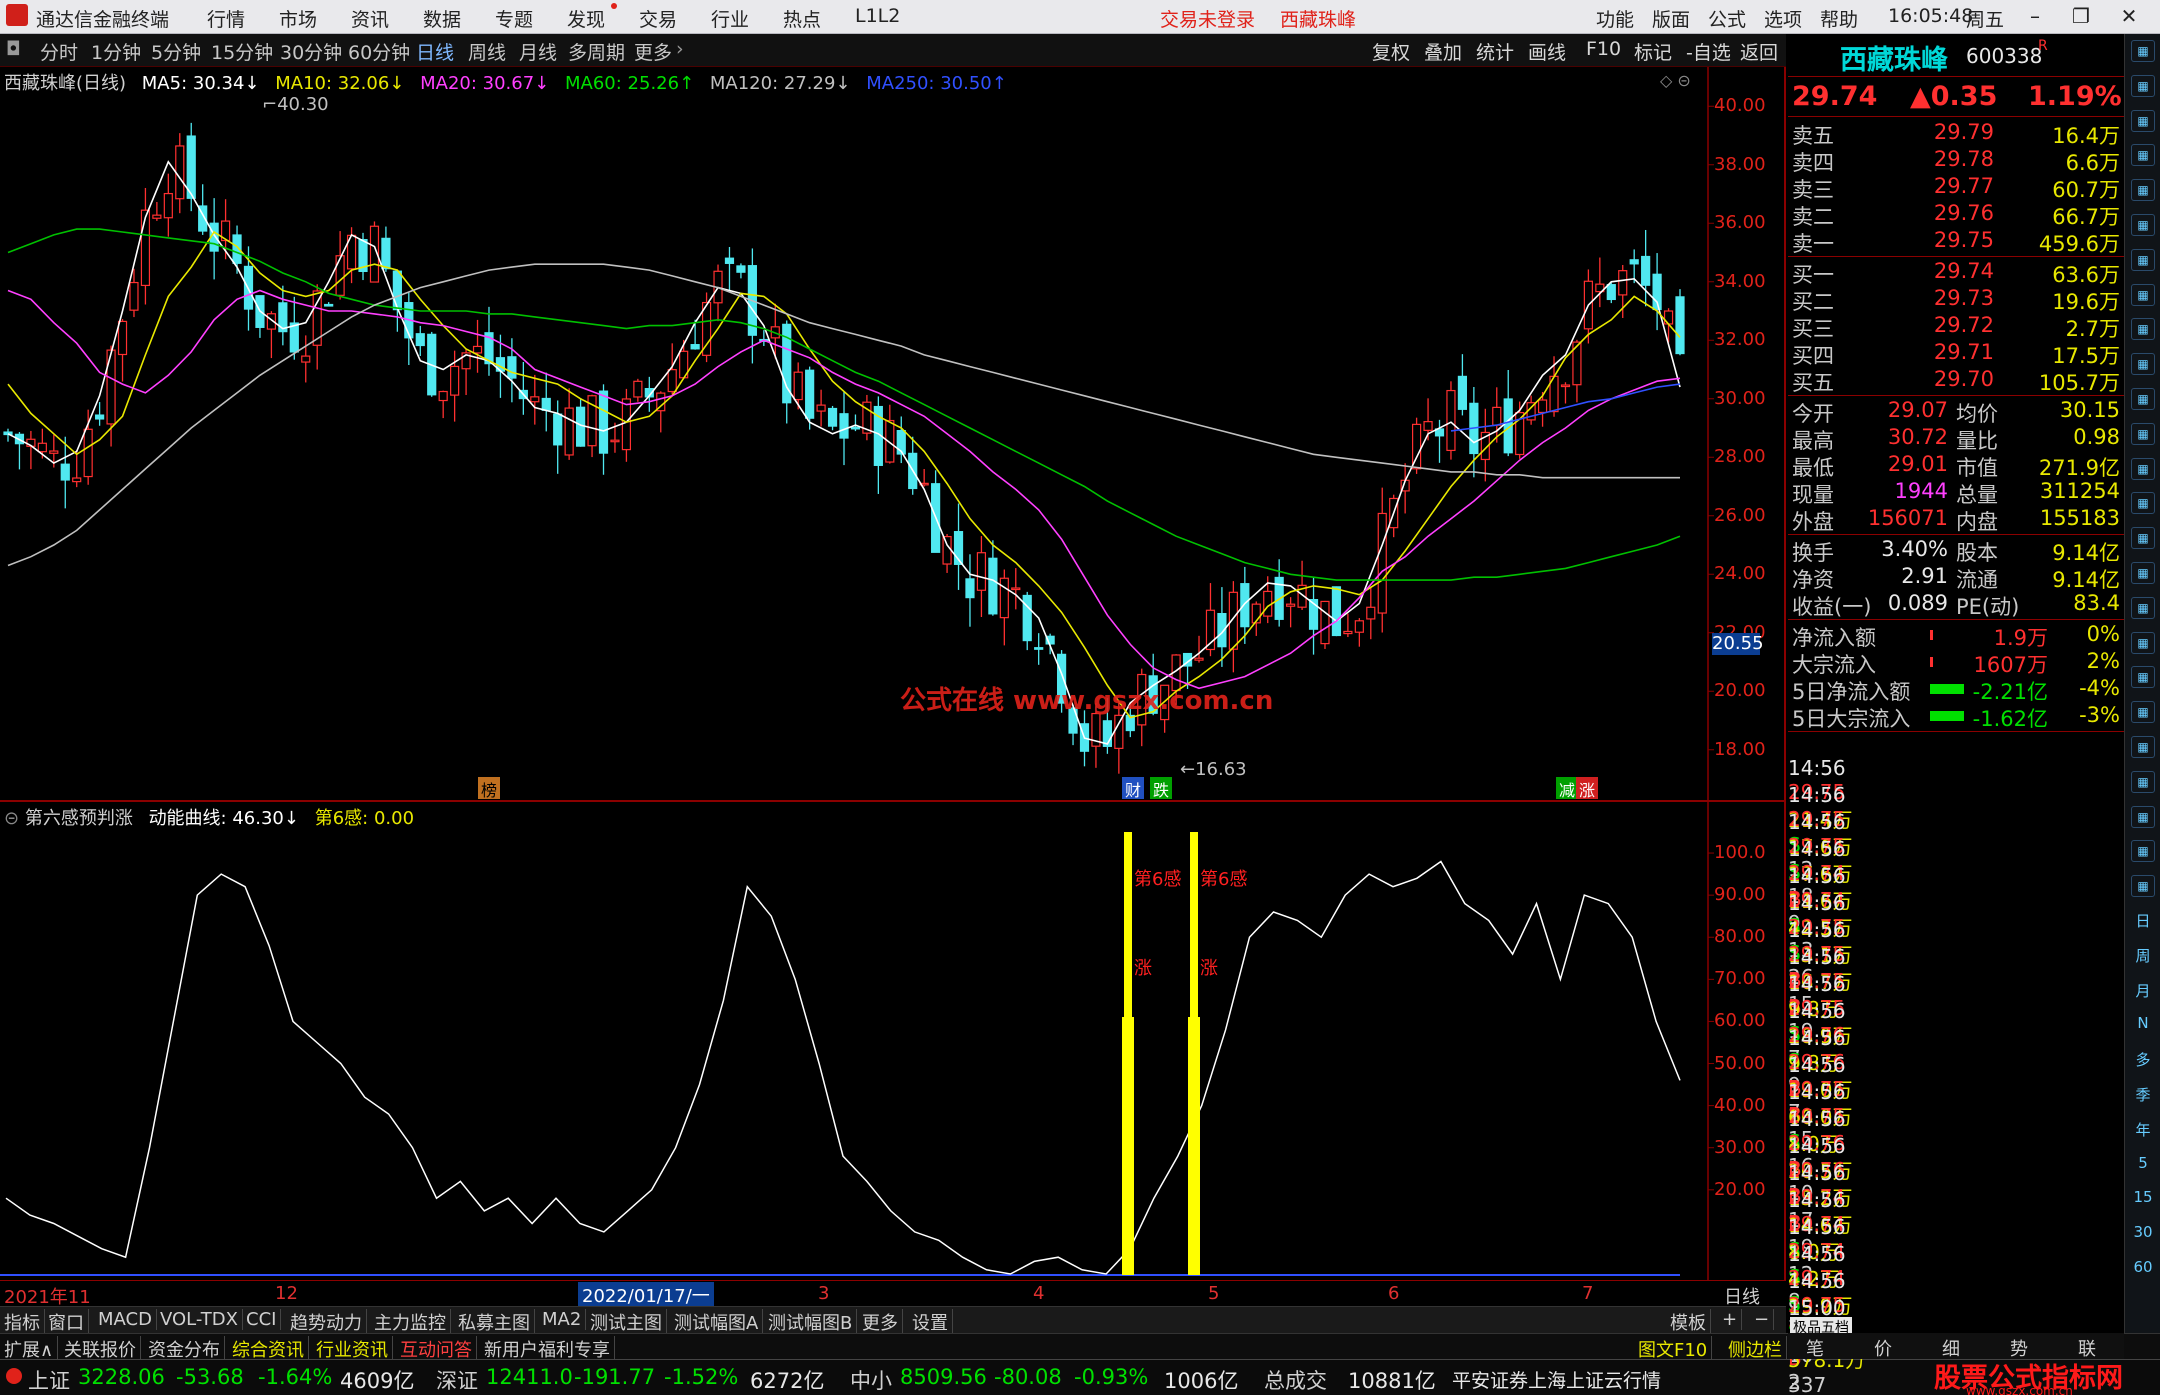  I want to click on toolbar-icon-30: 多, so click(2143, 1059).